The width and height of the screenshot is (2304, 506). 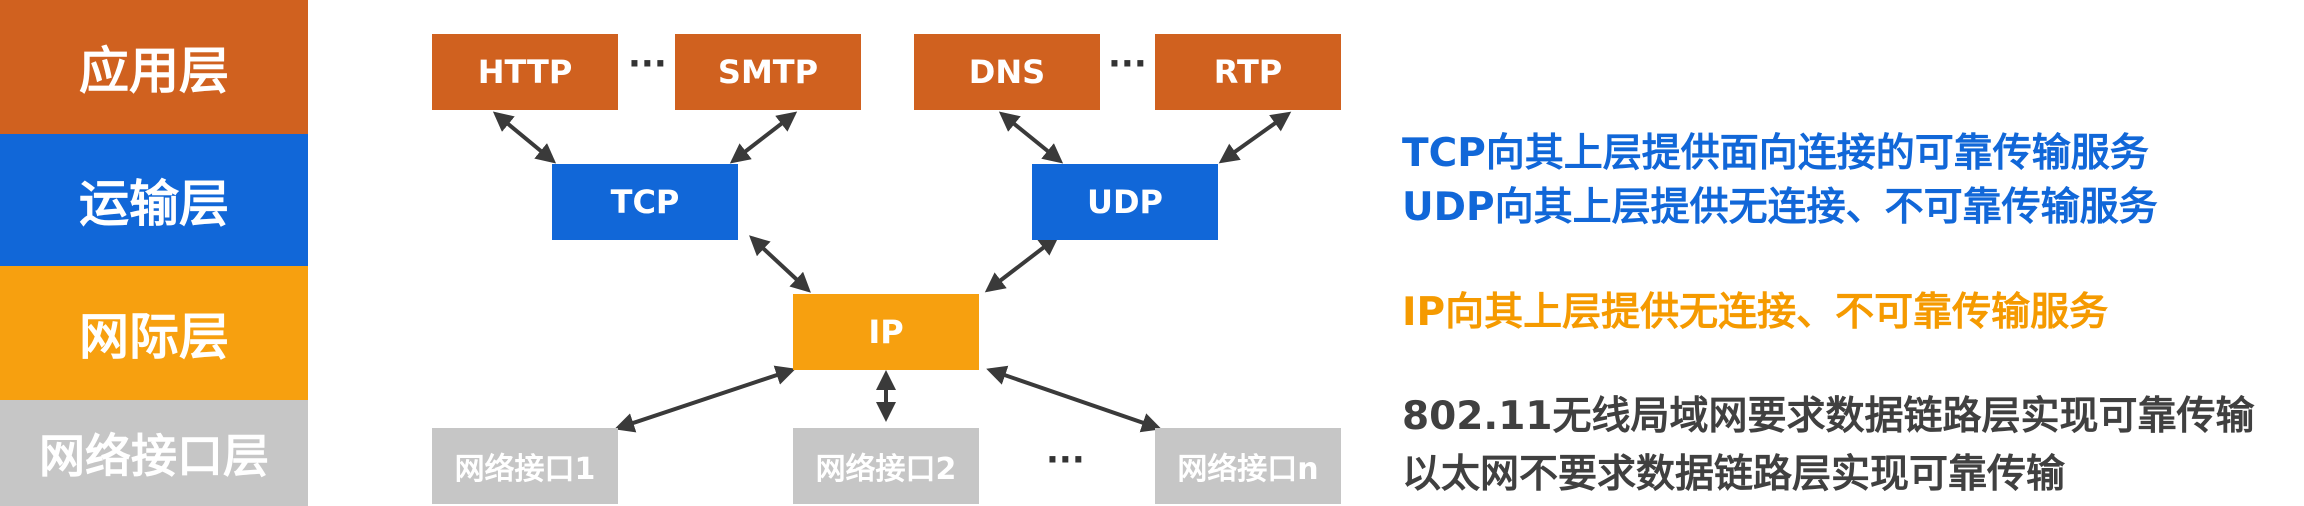 I want to click on box-tcp: TCP, so click(x=645, y=202).